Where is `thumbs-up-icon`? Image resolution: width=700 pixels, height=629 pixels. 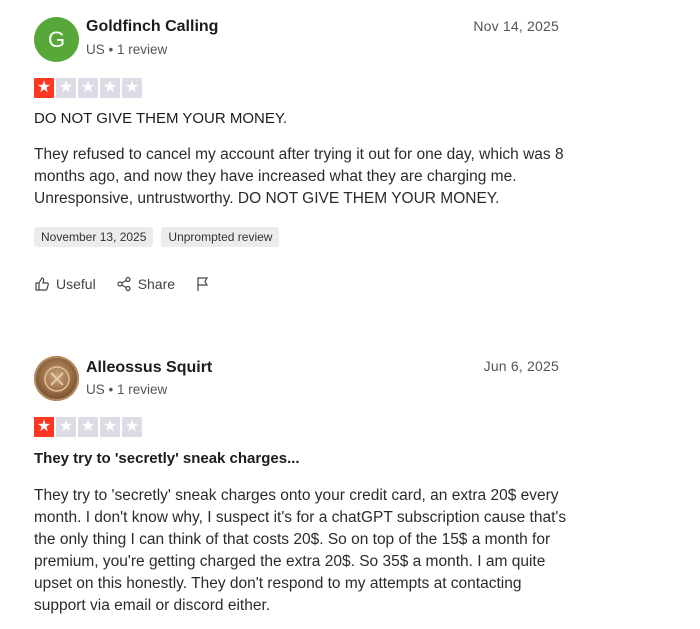 thumbs-up-icon is located at coordinates (42, 284).